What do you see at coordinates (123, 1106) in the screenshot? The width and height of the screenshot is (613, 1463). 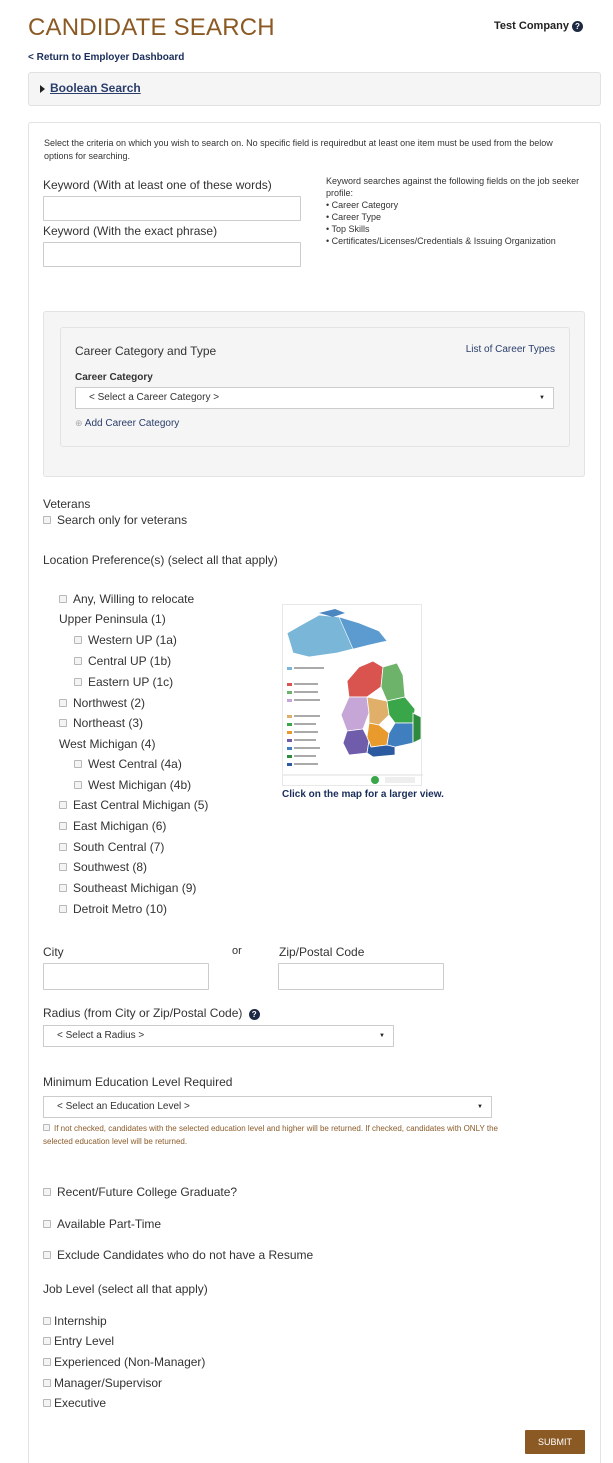 I see `education-value: < Select an Education Level >` at bounding box center [123, 1106].